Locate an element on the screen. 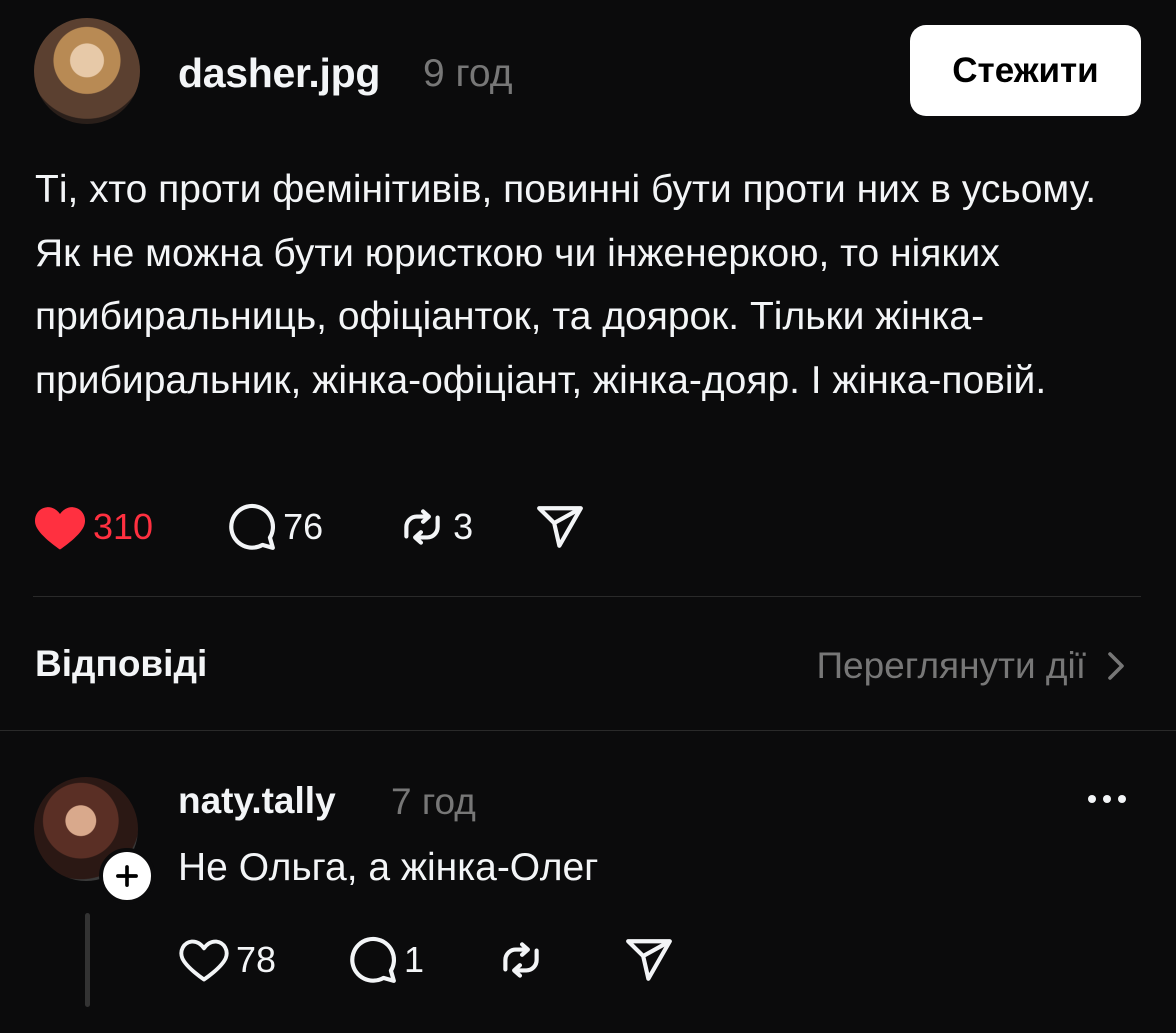  repost-button: 3 is located at coordinates (435, 527).